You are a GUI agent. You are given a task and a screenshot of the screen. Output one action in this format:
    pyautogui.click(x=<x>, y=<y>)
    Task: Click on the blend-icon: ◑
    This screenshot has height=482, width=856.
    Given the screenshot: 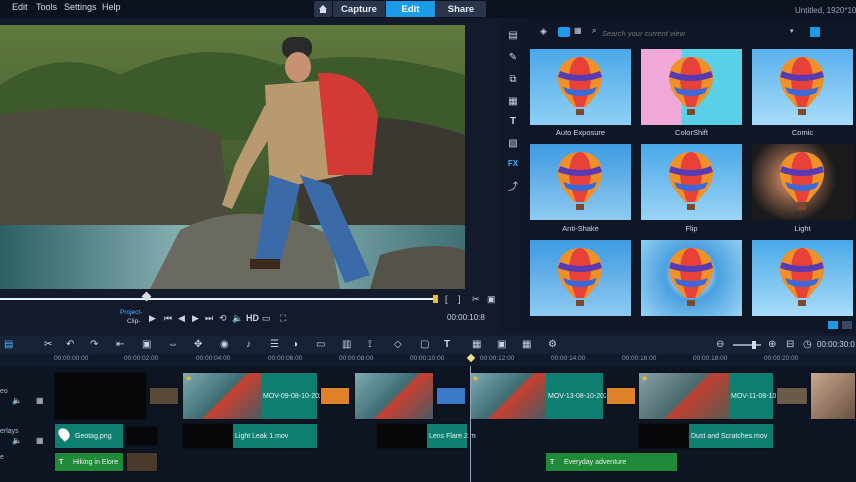 What is the action you would take?
    pyautogui.click(x=295, y=344)
    